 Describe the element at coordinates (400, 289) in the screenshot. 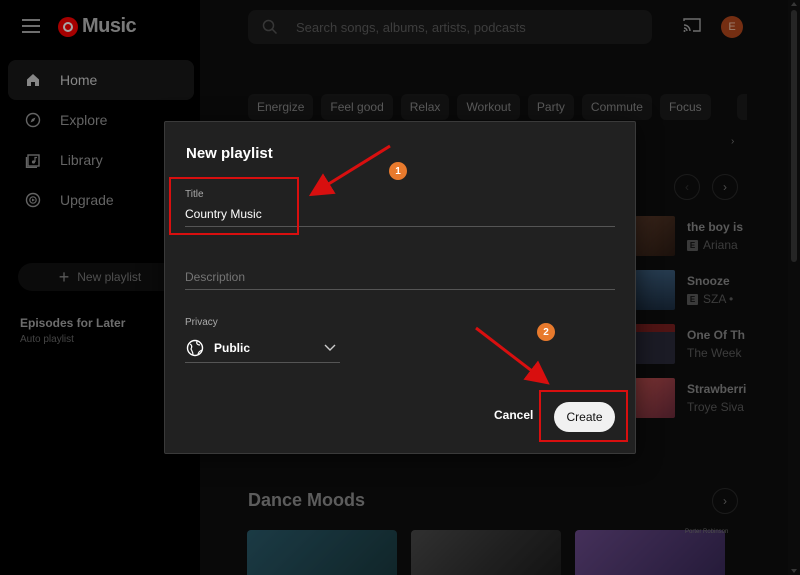

I see `description-underline` at that location.